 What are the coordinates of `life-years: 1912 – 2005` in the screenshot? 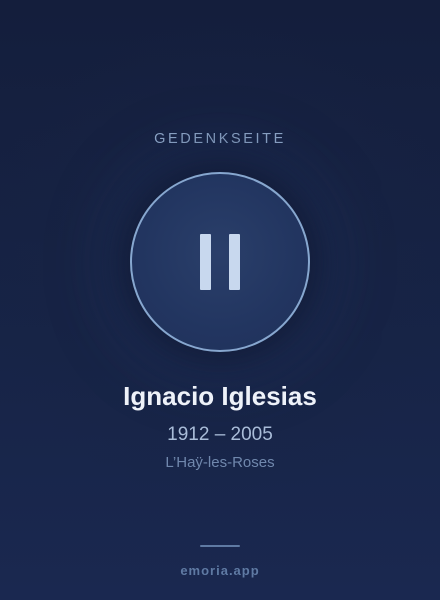 It's located at (220, 434).